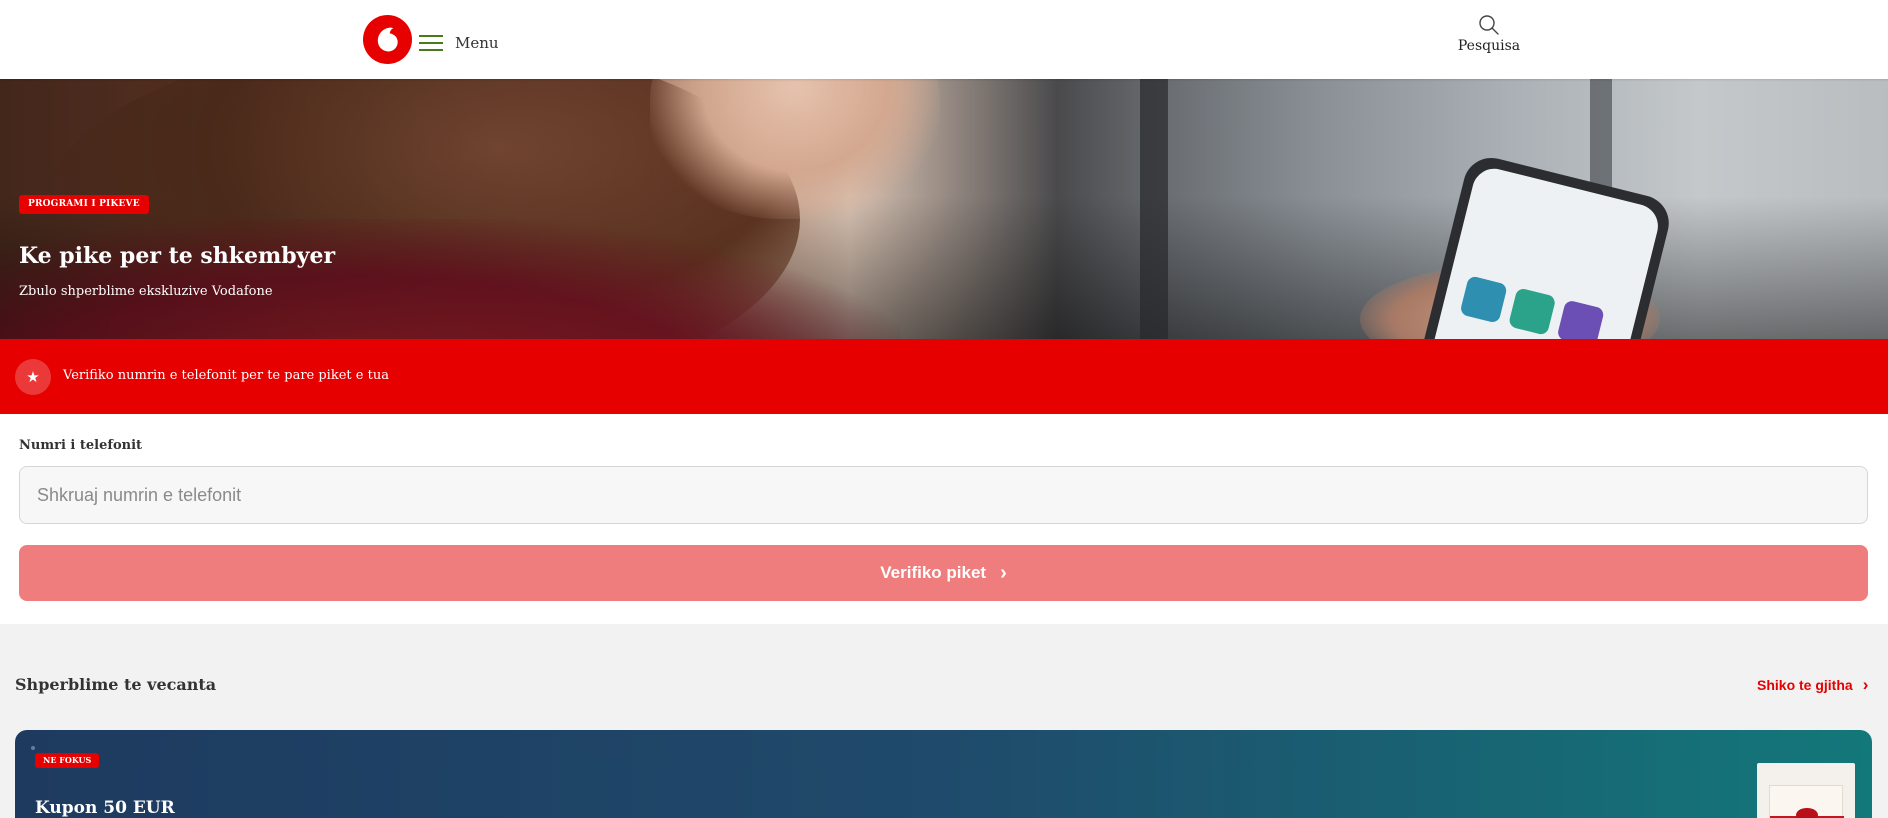 This screenshot has height=818, width=1888. What do you see at coordinates (84, 204) in the screenshot?
I see `hero-badge: PROGRAMI I PIKEVE` at bounding box center [84, 204].